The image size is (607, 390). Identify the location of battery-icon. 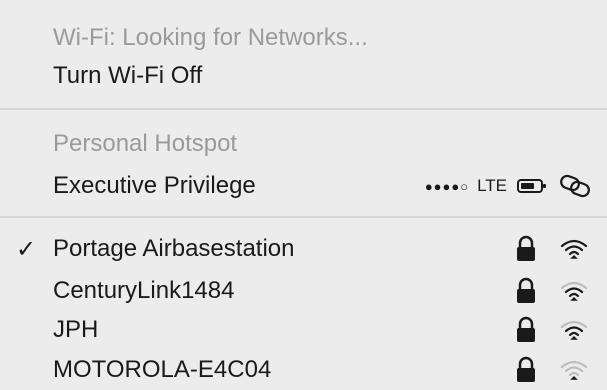
(531, 186).